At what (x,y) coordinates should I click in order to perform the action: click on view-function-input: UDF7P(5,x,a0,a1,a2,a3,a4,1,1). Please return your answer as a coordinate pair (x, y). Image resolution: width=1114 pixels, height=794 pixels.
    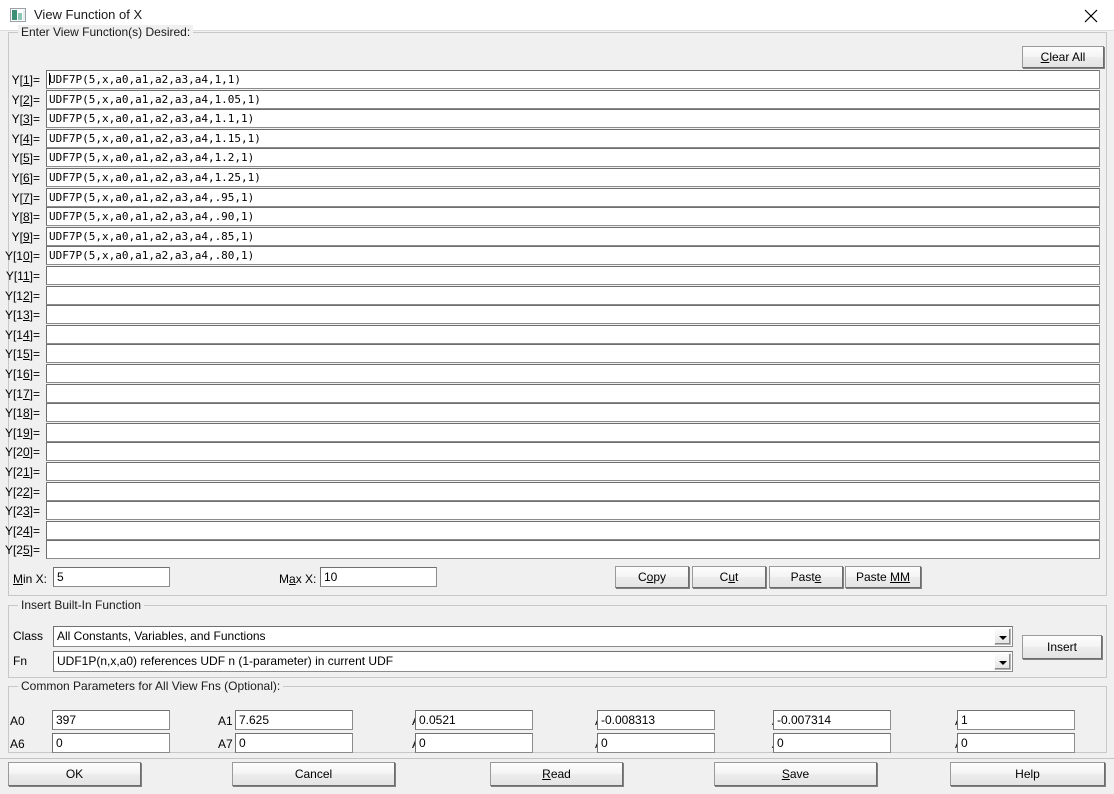
    Looking at the image, I should click on (573, 79).